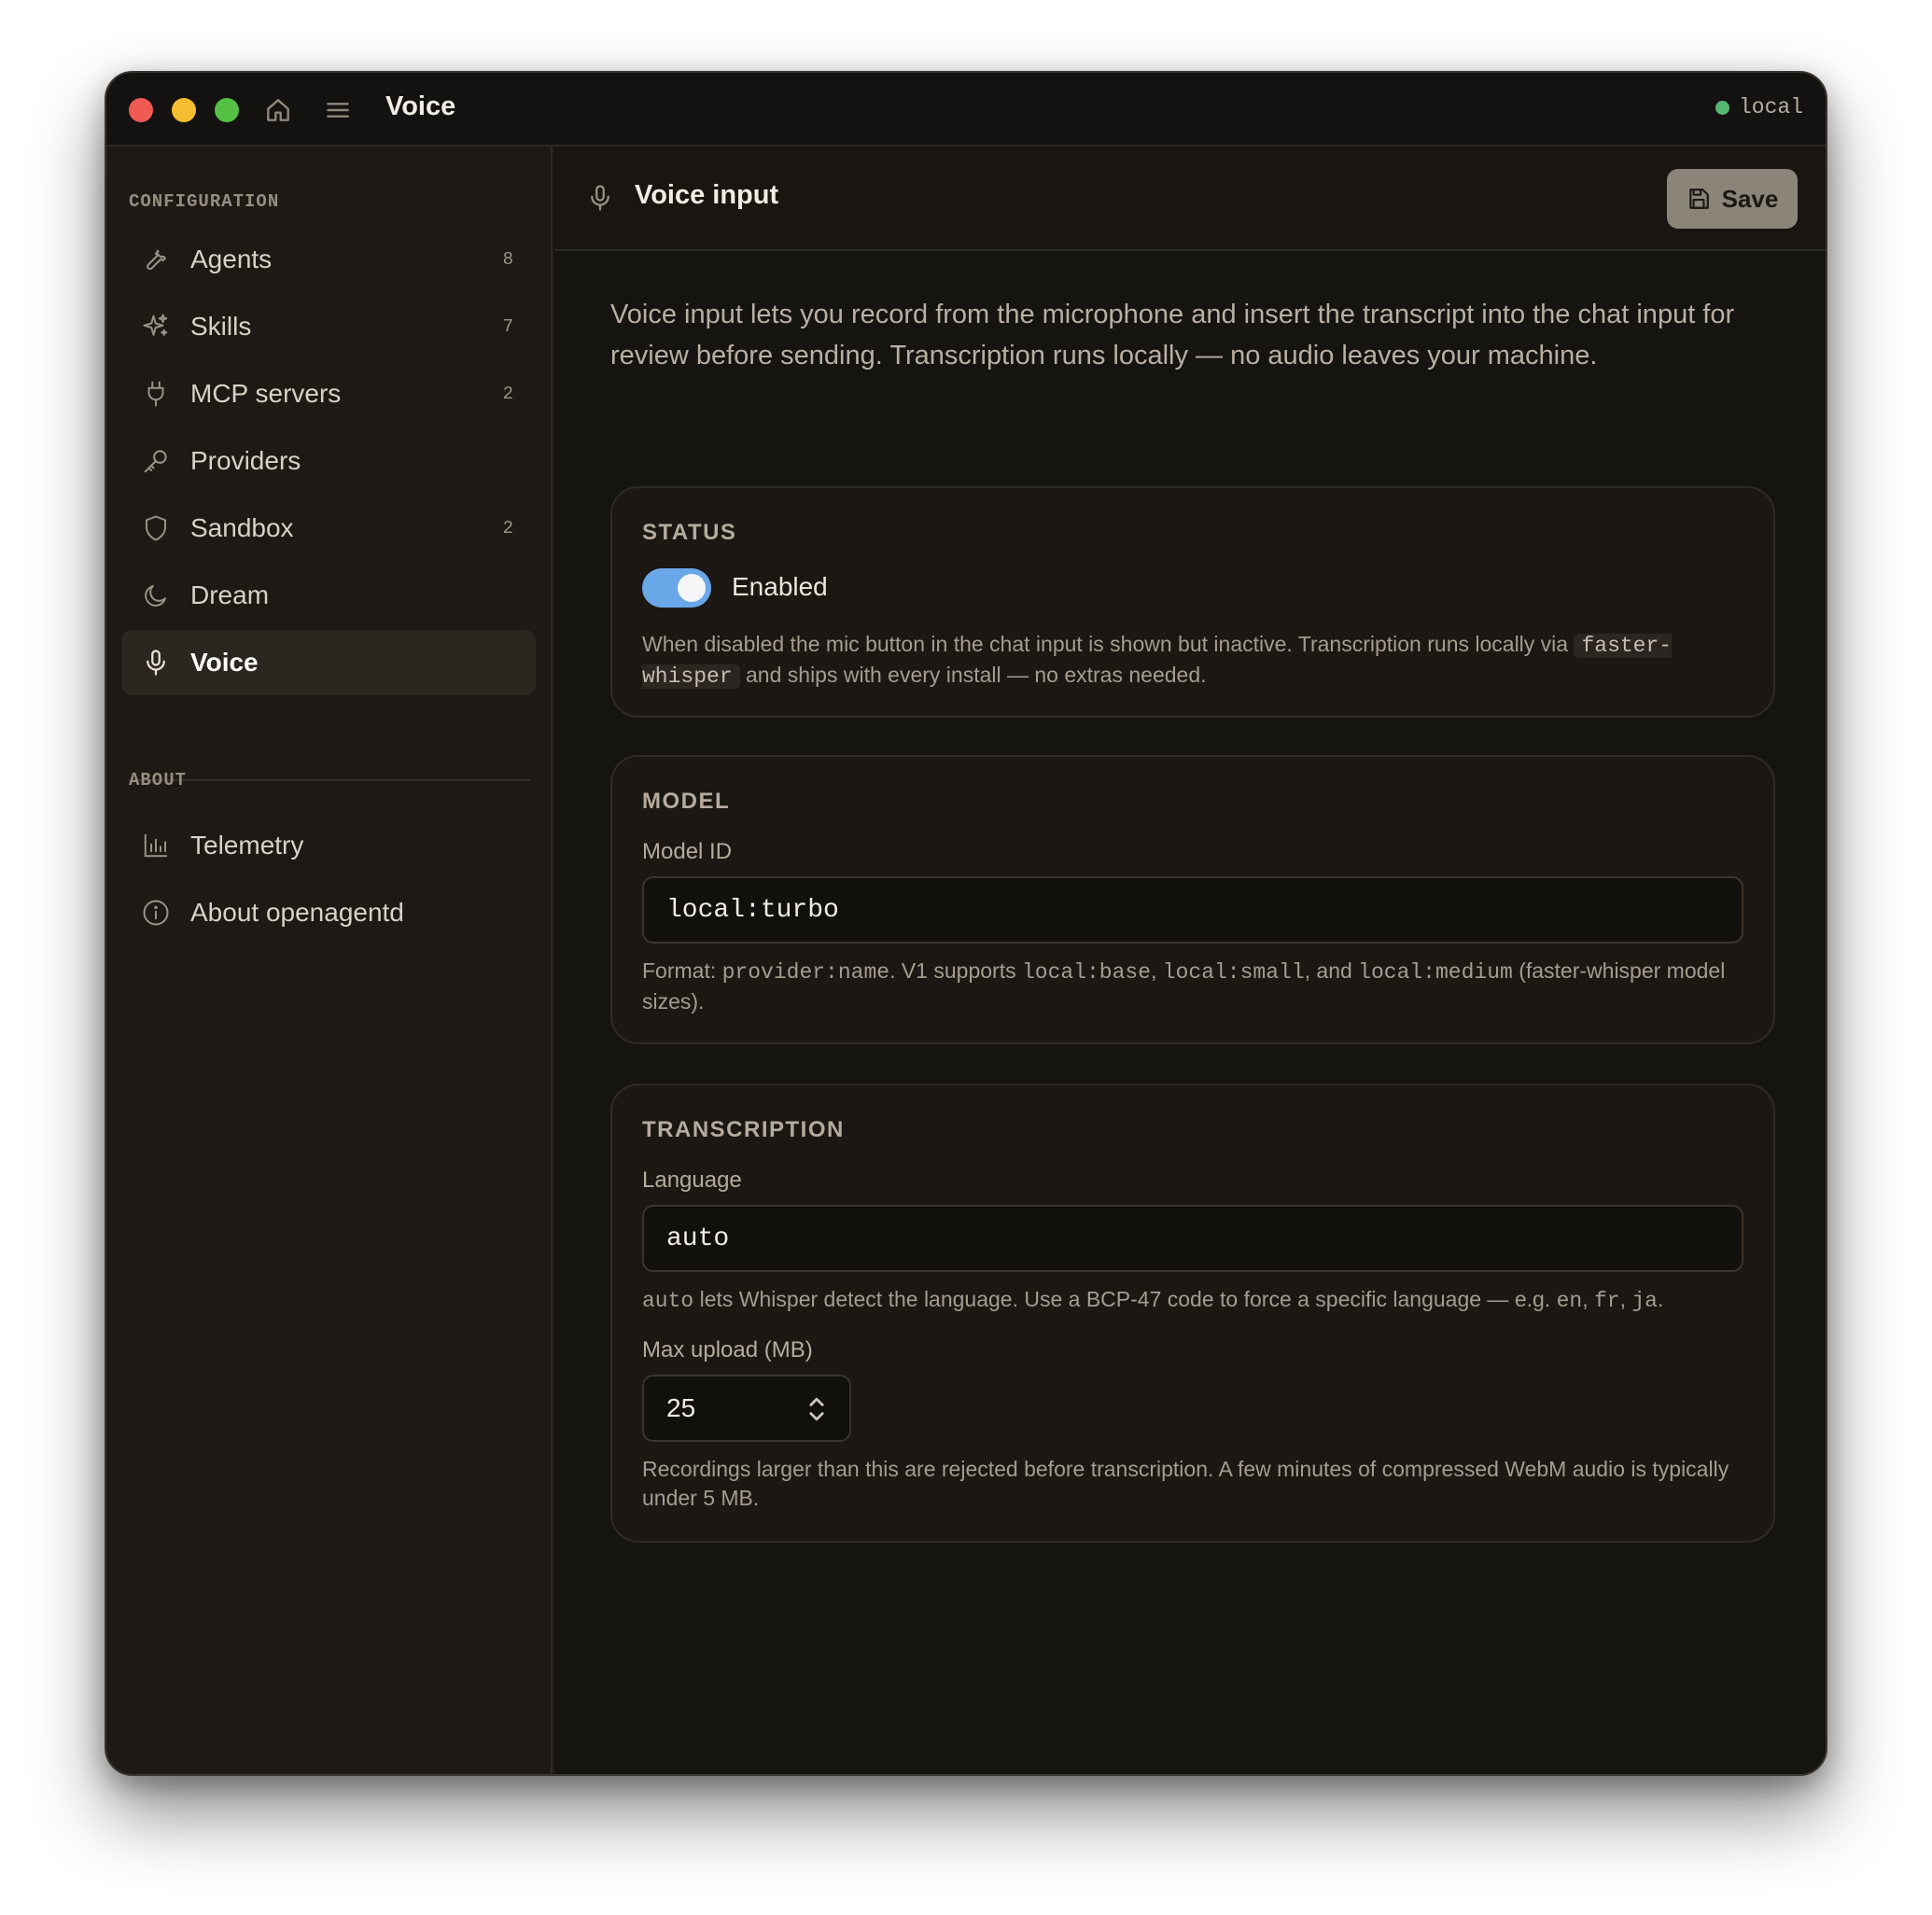 The height and width of the screenshot is (1915, 1932). What do you see at coordinates (681, 1407) in the screenshot?
I see `max-upload-value: 25` at bounding box center [681, 1407].